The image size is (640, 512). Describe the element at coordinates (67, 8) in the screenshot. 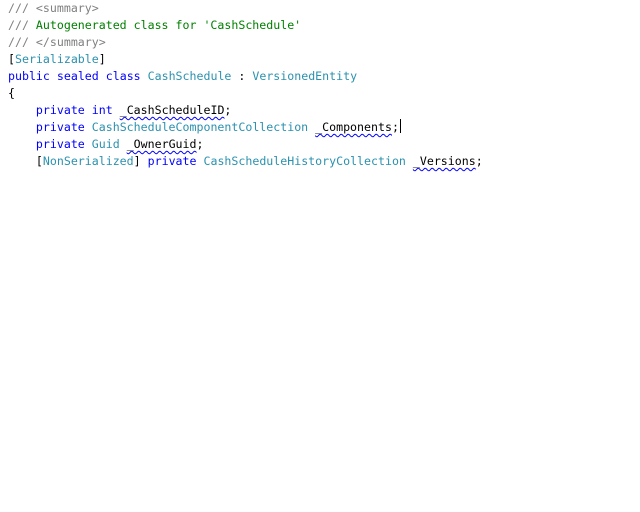

I see `comment-token: <summary>` at that location.